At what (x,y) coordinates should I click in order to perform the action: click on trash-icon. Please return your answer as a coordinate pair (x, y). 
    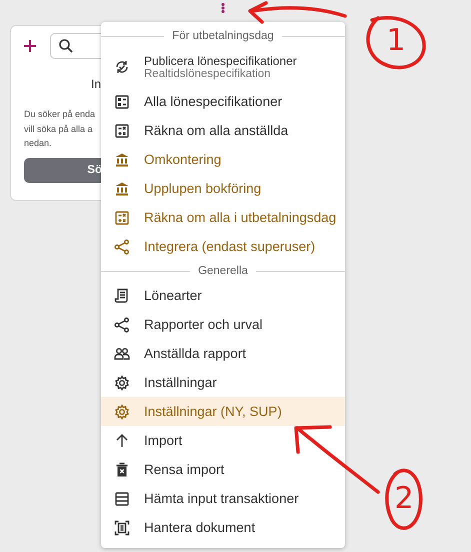
    Looking at the image, I should click on (122, 470).